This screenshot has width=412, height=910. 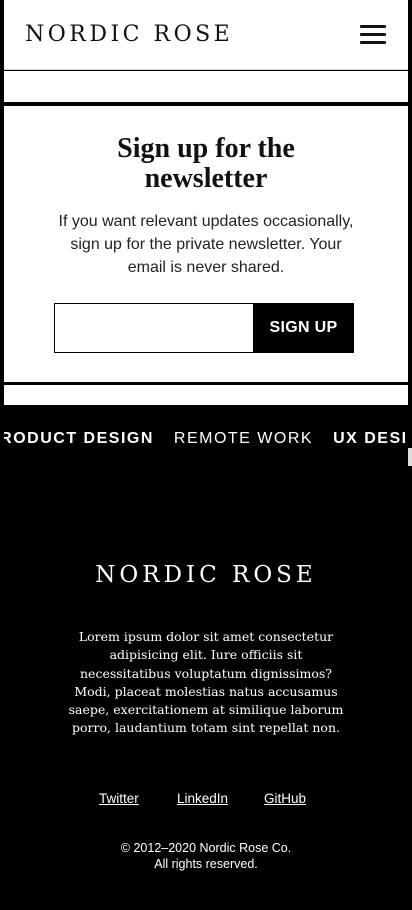 I want to click on github-link: GitHub, so click(x=285, y=798).